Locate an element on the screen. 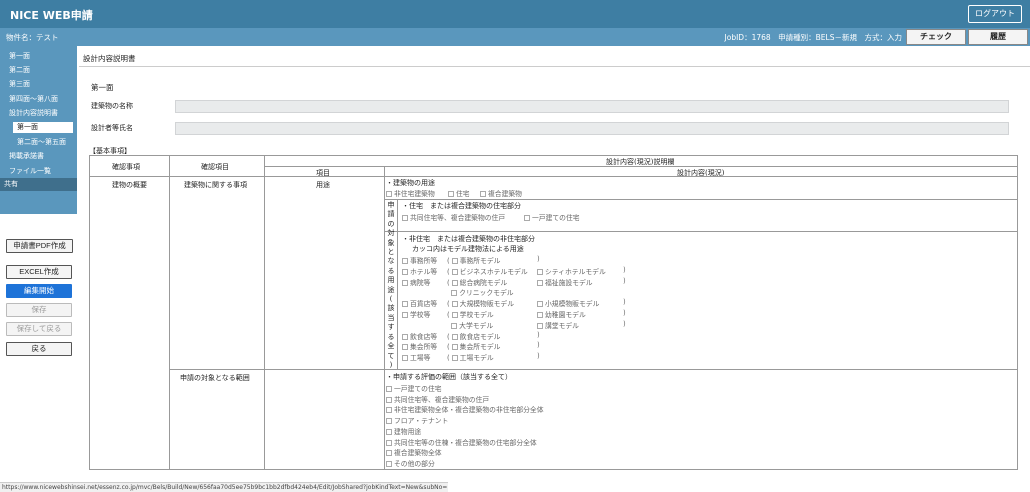  nonres-type-option: ホテル等 is located at coordinates (419, 271).